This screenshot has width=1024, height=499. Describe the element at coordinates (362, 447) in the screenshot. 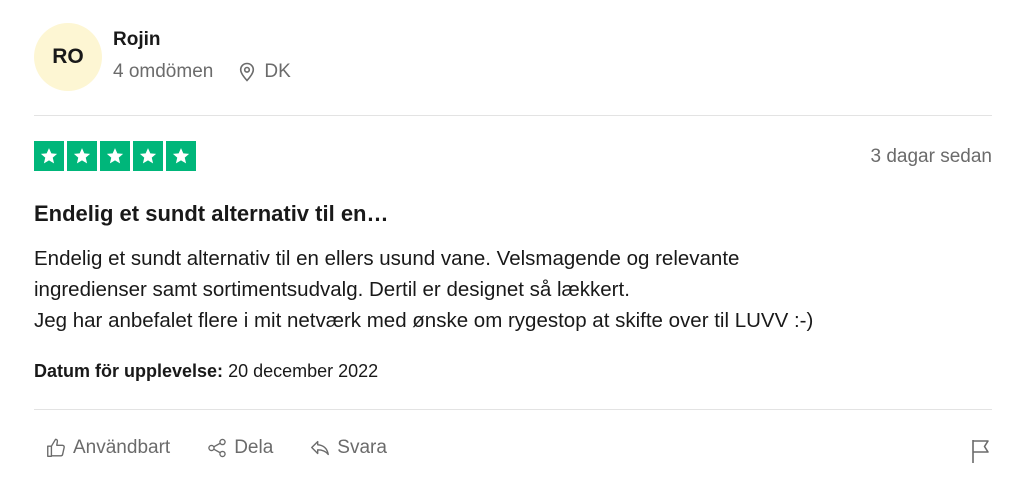

I see `reply-label: Svara` at that location.